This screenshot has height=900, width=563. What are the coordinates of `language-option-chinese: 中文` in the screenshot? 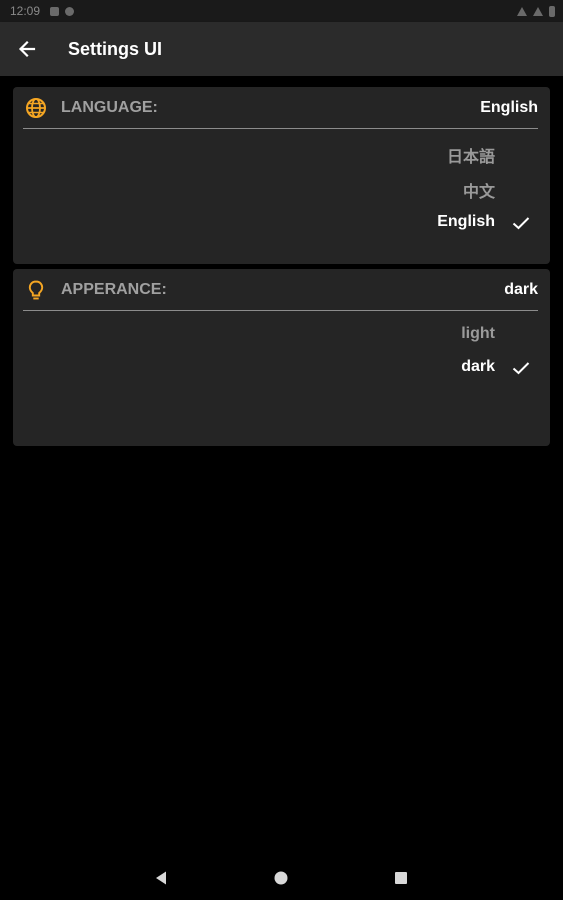 It's located at (479, 190).